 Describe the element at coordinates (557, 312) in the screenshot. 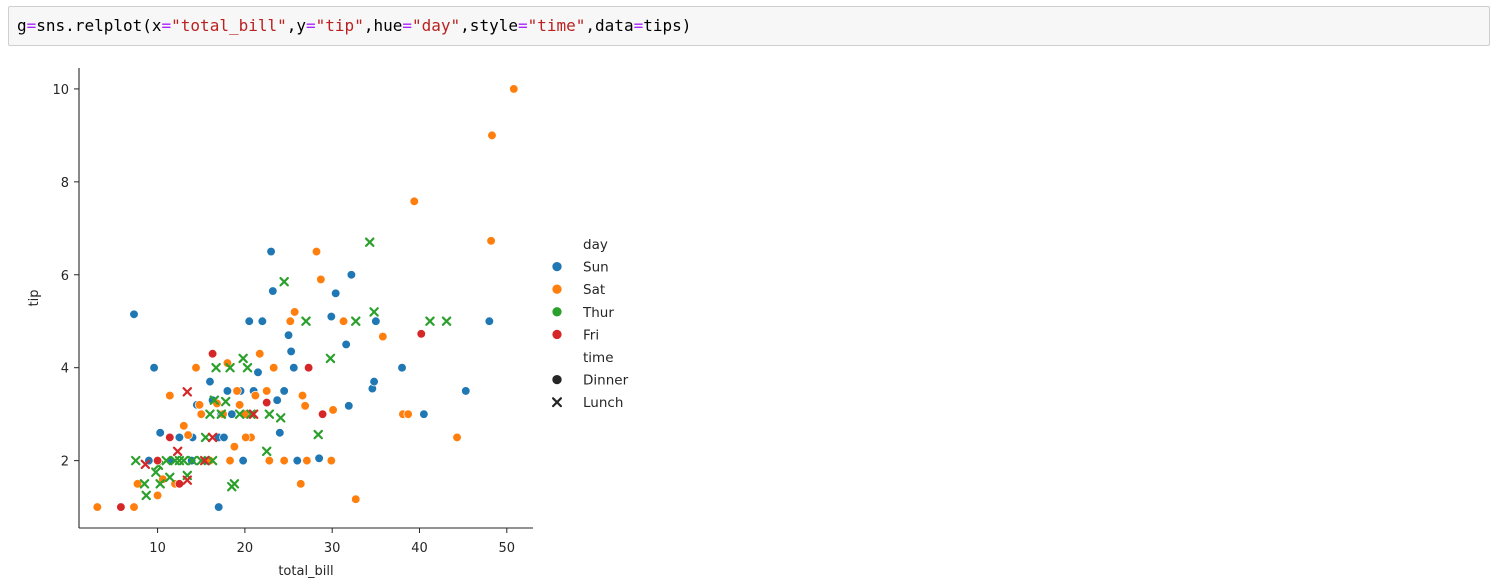

I see `legend-marker-thur` at that location.